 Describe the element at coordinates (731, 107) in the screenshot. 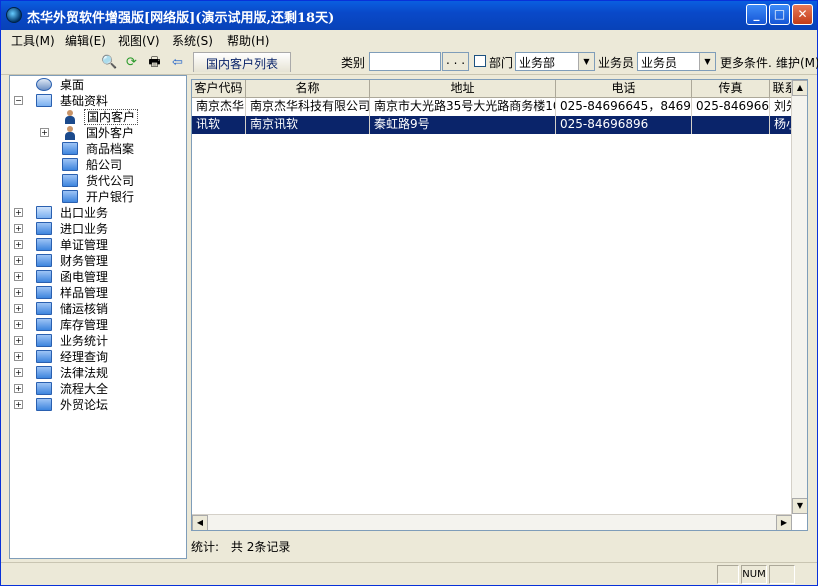

I see `table-cell: 025-84696647` at that location.